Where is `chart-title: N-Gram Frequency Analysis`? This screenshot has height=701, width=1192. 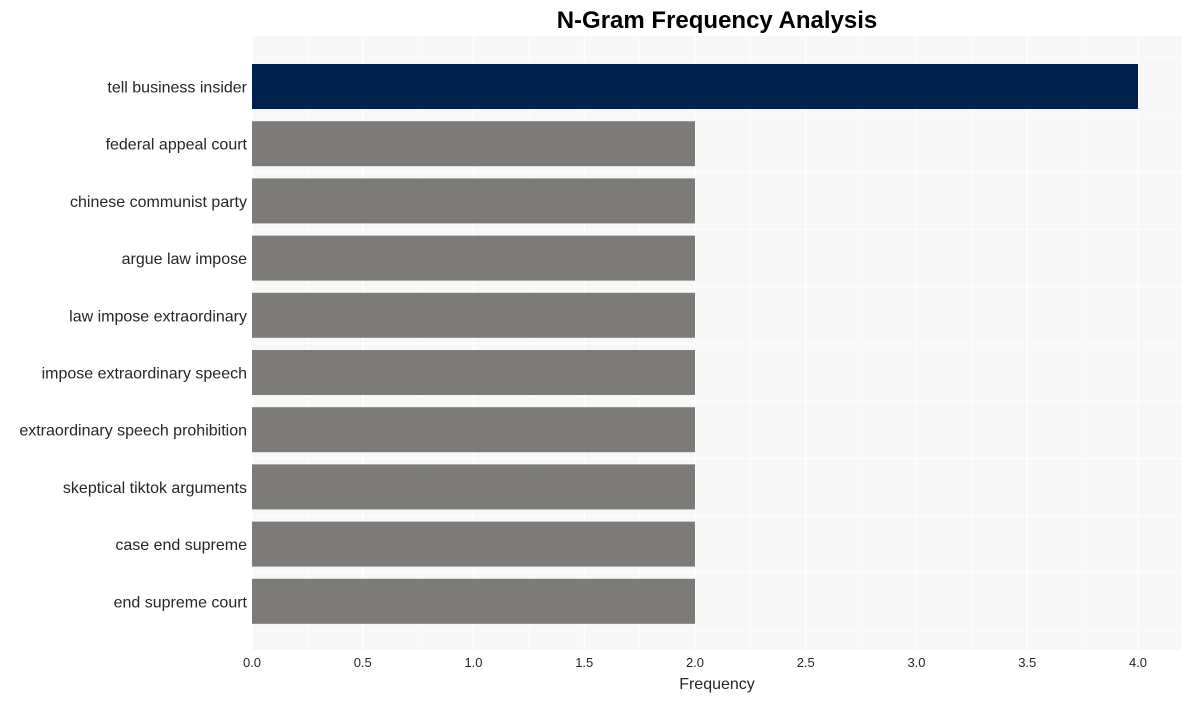
chart-title: N-Gram Frequency Analysis is located at coordinates (717, 20).